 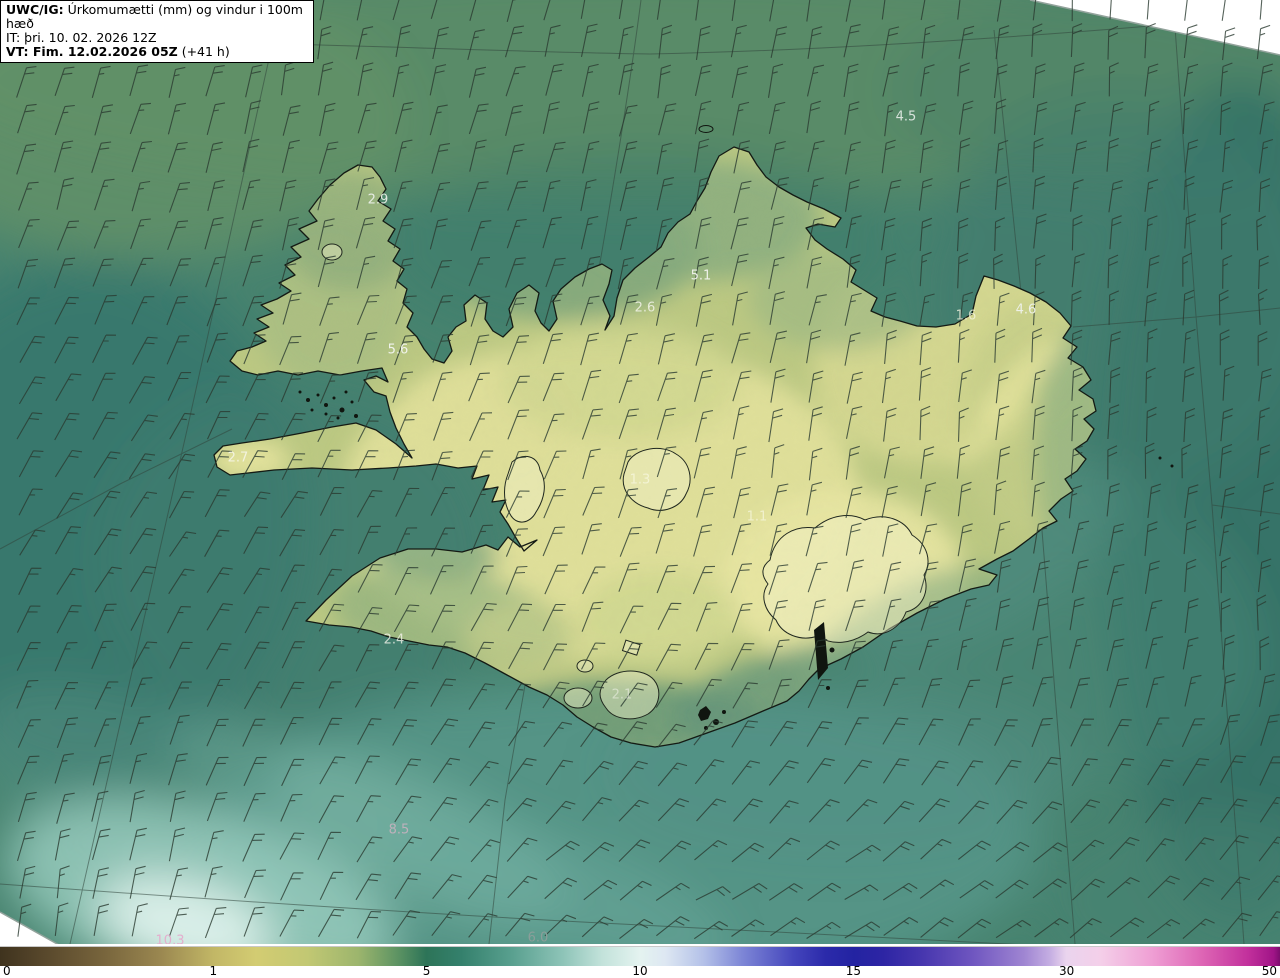 What do you see at coordinates (81, 37) in the screenshot?
I see `init-time: IT: þri. 10. 02. 2026 12Z` at bounding box center [81, 37].